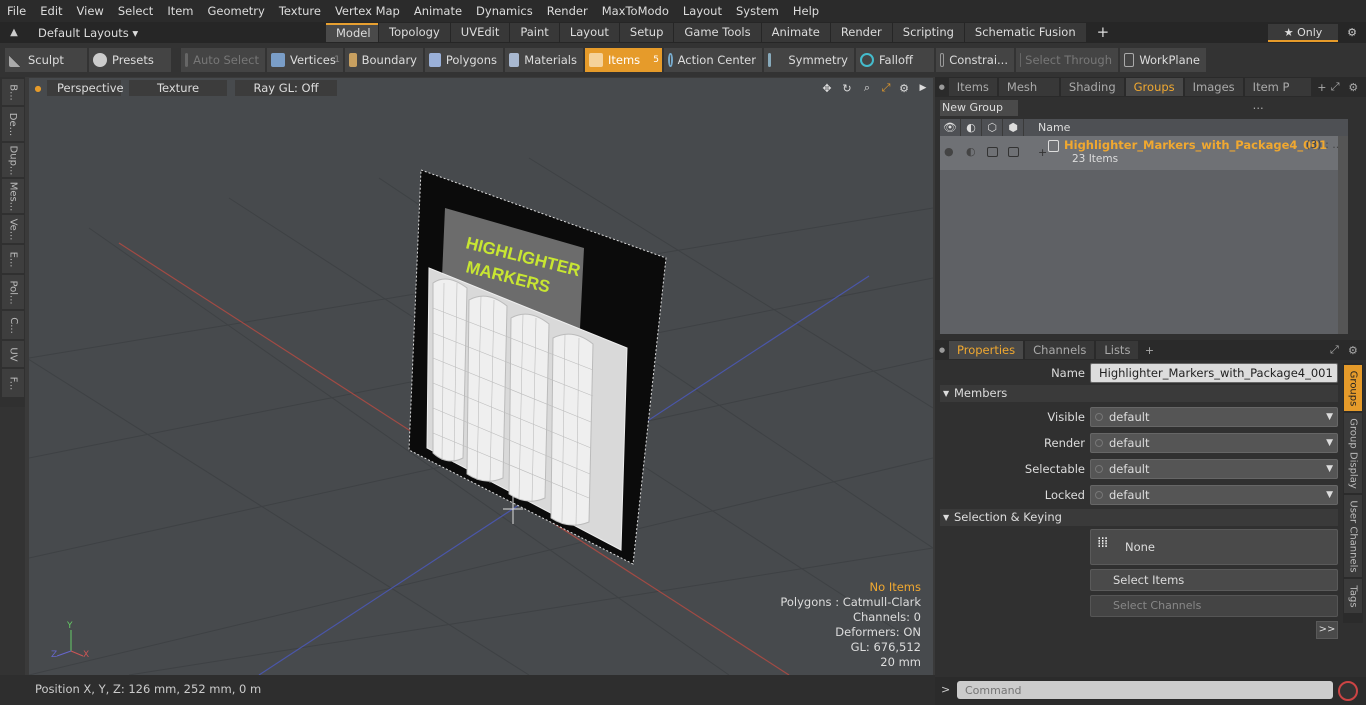 The image size is (1366, 705). I want to click on tab-scripting: Scripting, so click(928, 32).